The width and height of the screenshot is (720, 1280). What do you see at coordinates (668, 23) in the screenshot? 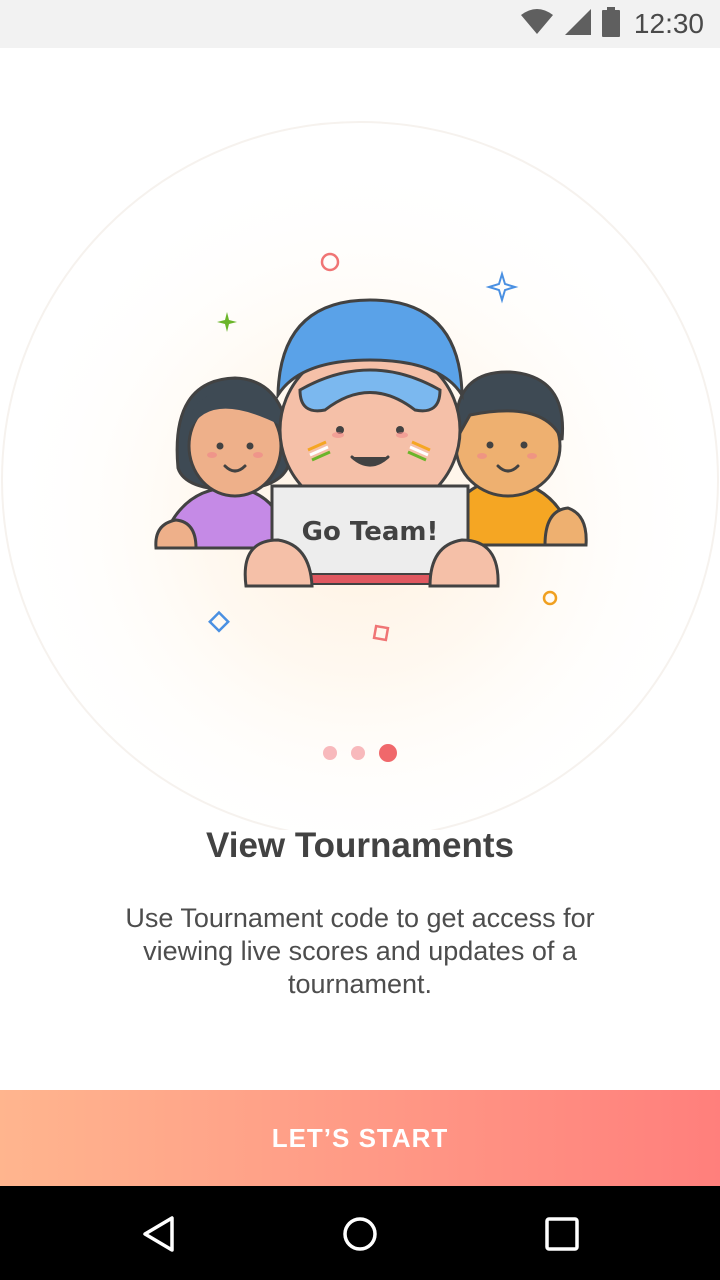
I see `status-time: 12:30` at bounding box center [668, 23].